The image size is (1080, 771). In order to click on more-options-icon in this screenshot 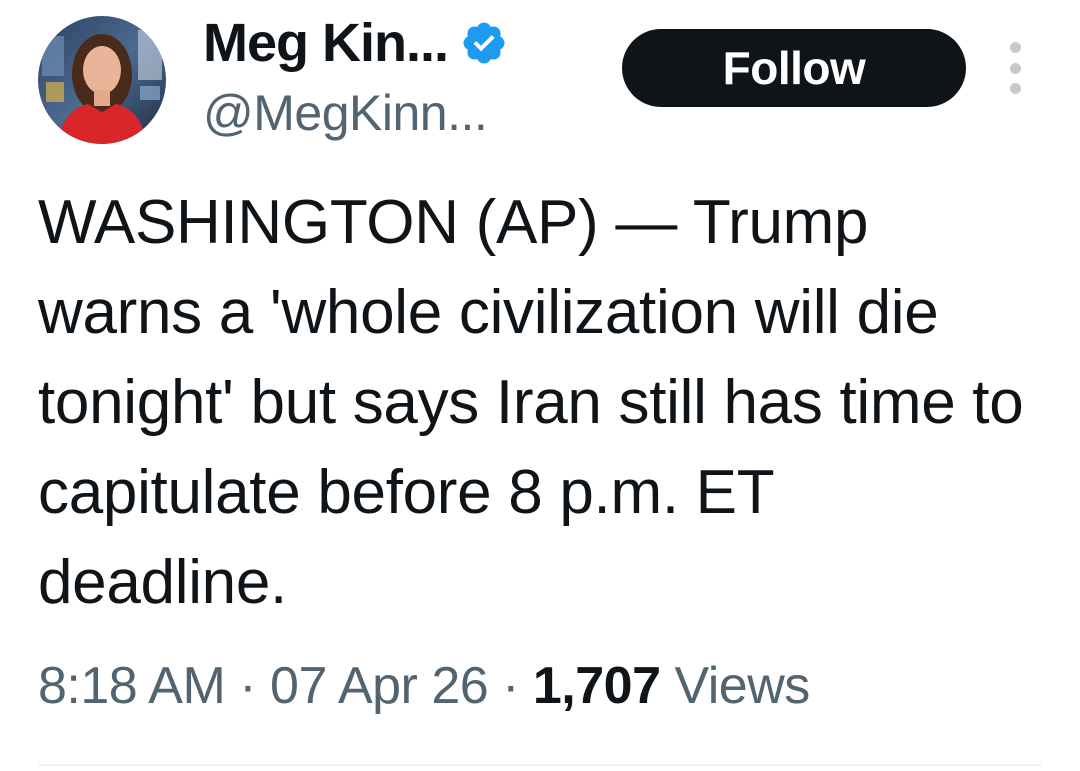, I will do `click(1015, 68)`.